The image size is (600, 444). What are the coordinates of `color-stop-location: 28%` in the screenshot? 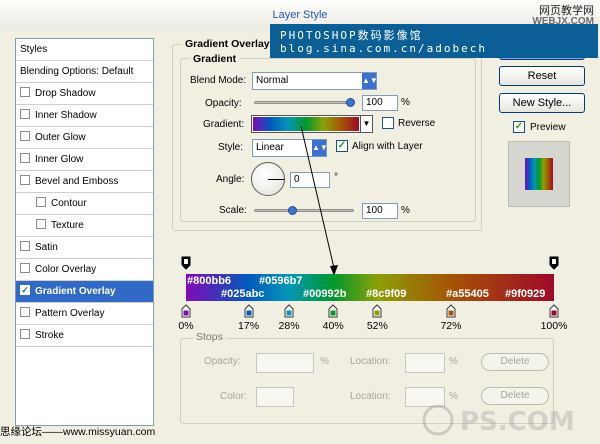 It's located at (289, 326).